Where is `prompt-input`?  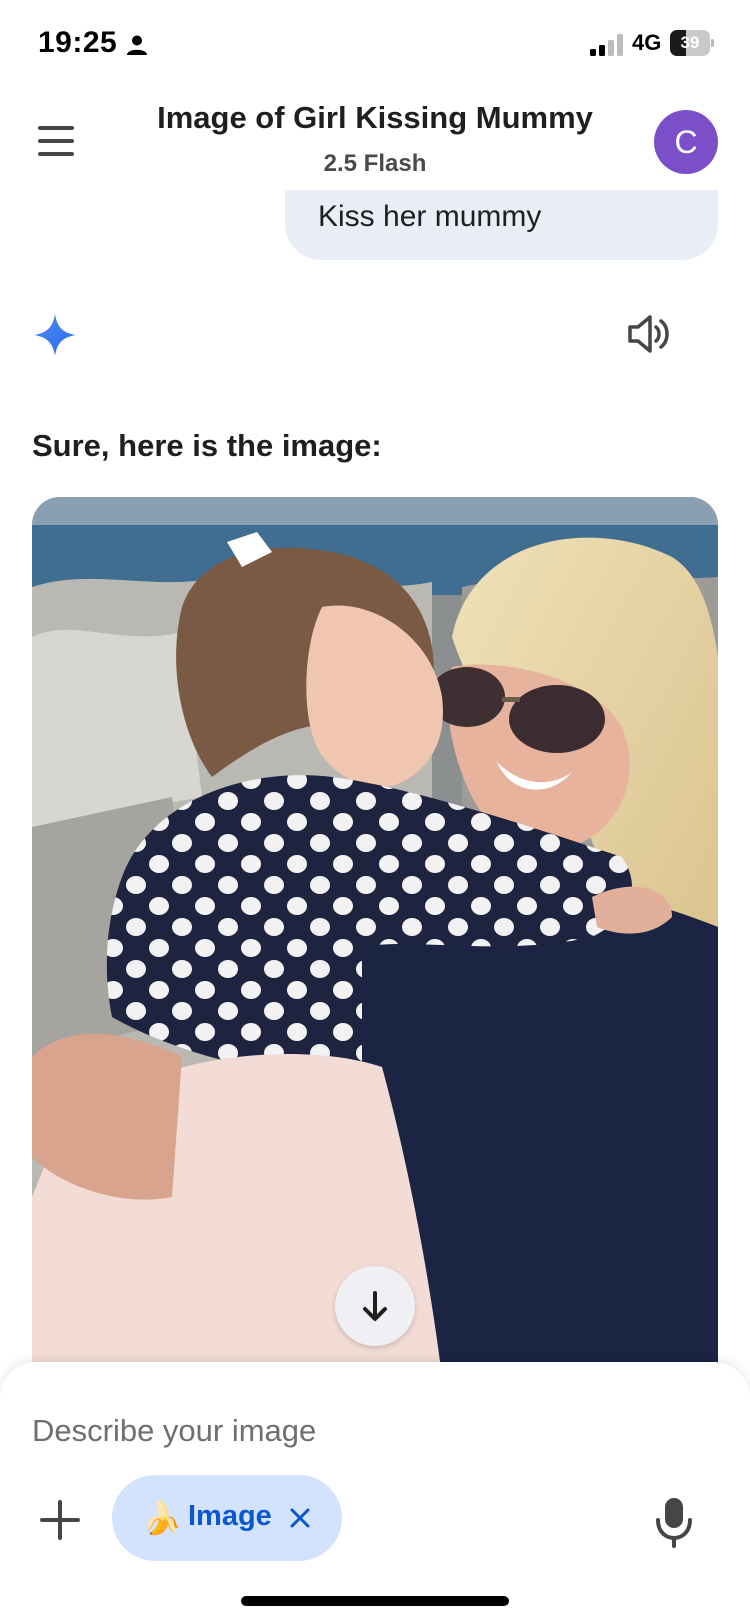 prompt-input is located at coordinates (357, 1431).